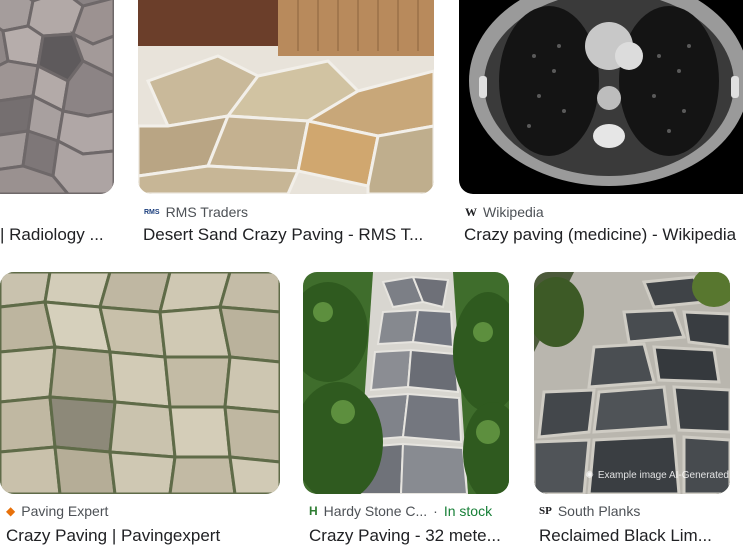 The width and height of the screenshot is (743, 552). What do you see at coordinates (152, 212) in the screenshot?
I see `rms-traders-favicon-icon: RMS` at bounding box center [152, 212].